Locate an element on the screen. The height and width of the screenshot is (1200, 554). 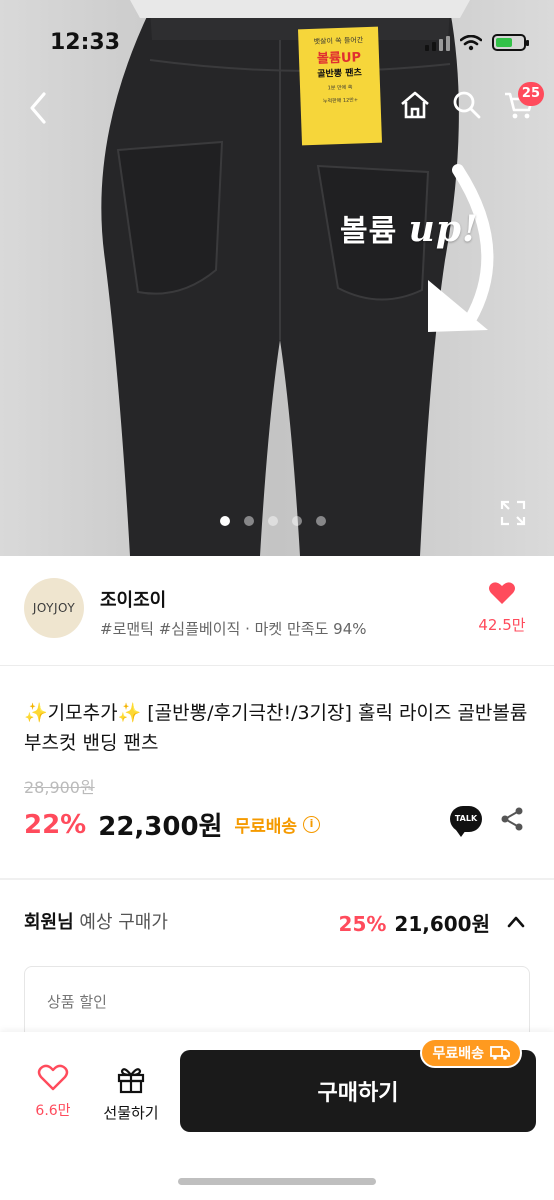
wishlist-button: 6.6만 is located at coordinates (53, 1092).